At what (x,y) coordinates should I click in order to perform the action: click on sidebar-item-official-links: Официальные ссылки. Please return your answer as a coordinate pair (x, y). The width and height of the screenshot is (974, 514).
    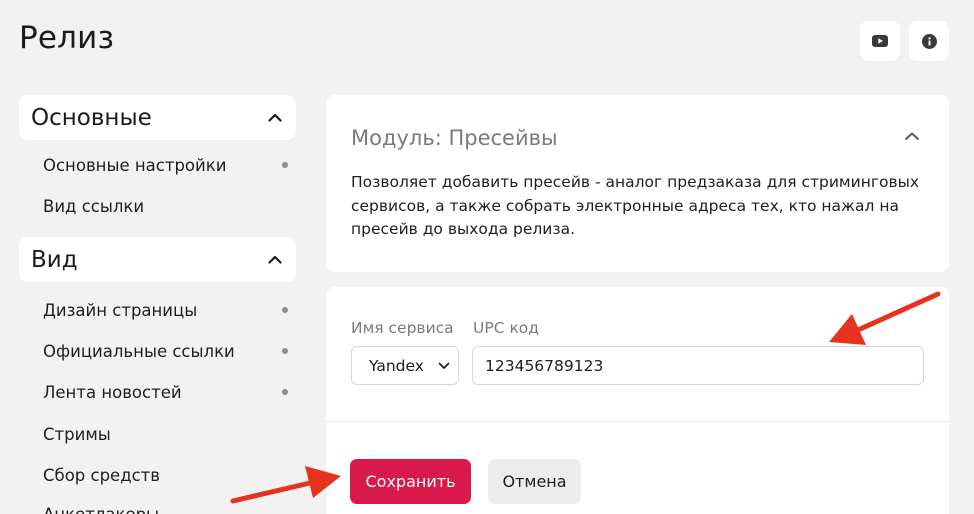
    Looking at the image, I should click on (165, 351).